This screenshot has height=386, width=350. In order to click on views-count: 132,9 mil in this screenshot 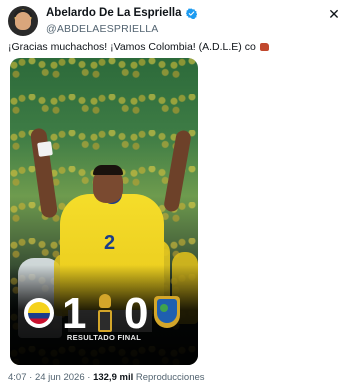, I will do `click(113, 377)`.